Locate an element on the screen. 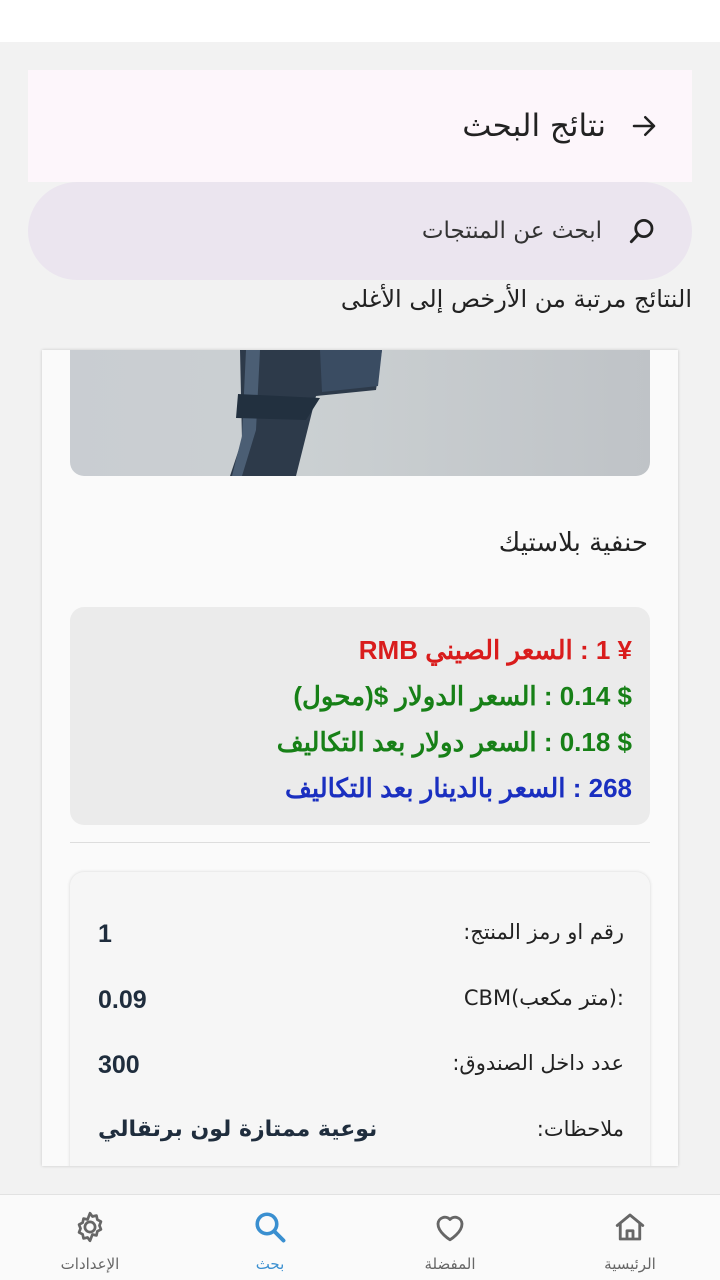 The image size is (720, 1280). arrow-right-icon is located at coordinates (644, 126).